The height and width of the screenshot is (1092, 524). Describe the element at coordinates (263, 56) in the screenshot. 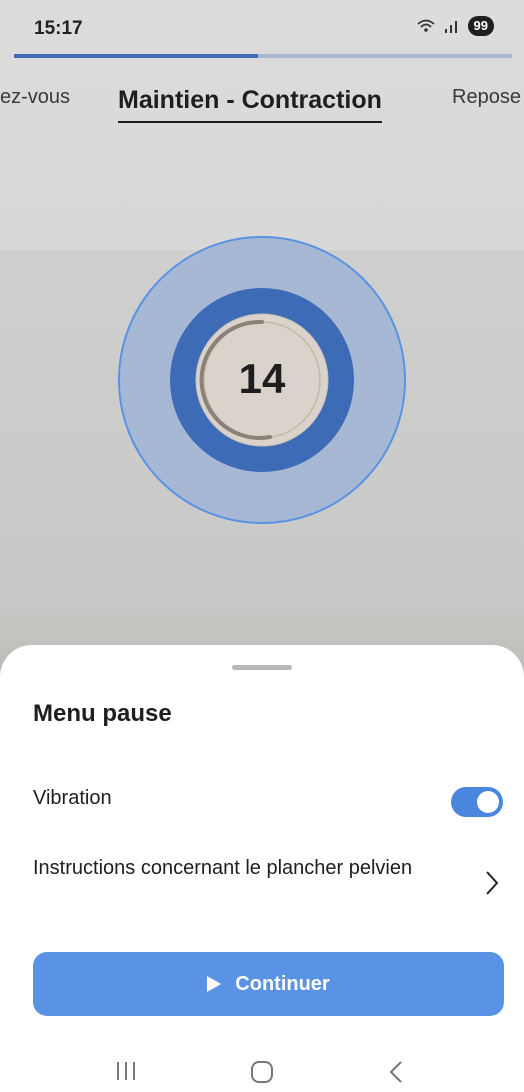

I see `exercise-progress-bar` at that location.